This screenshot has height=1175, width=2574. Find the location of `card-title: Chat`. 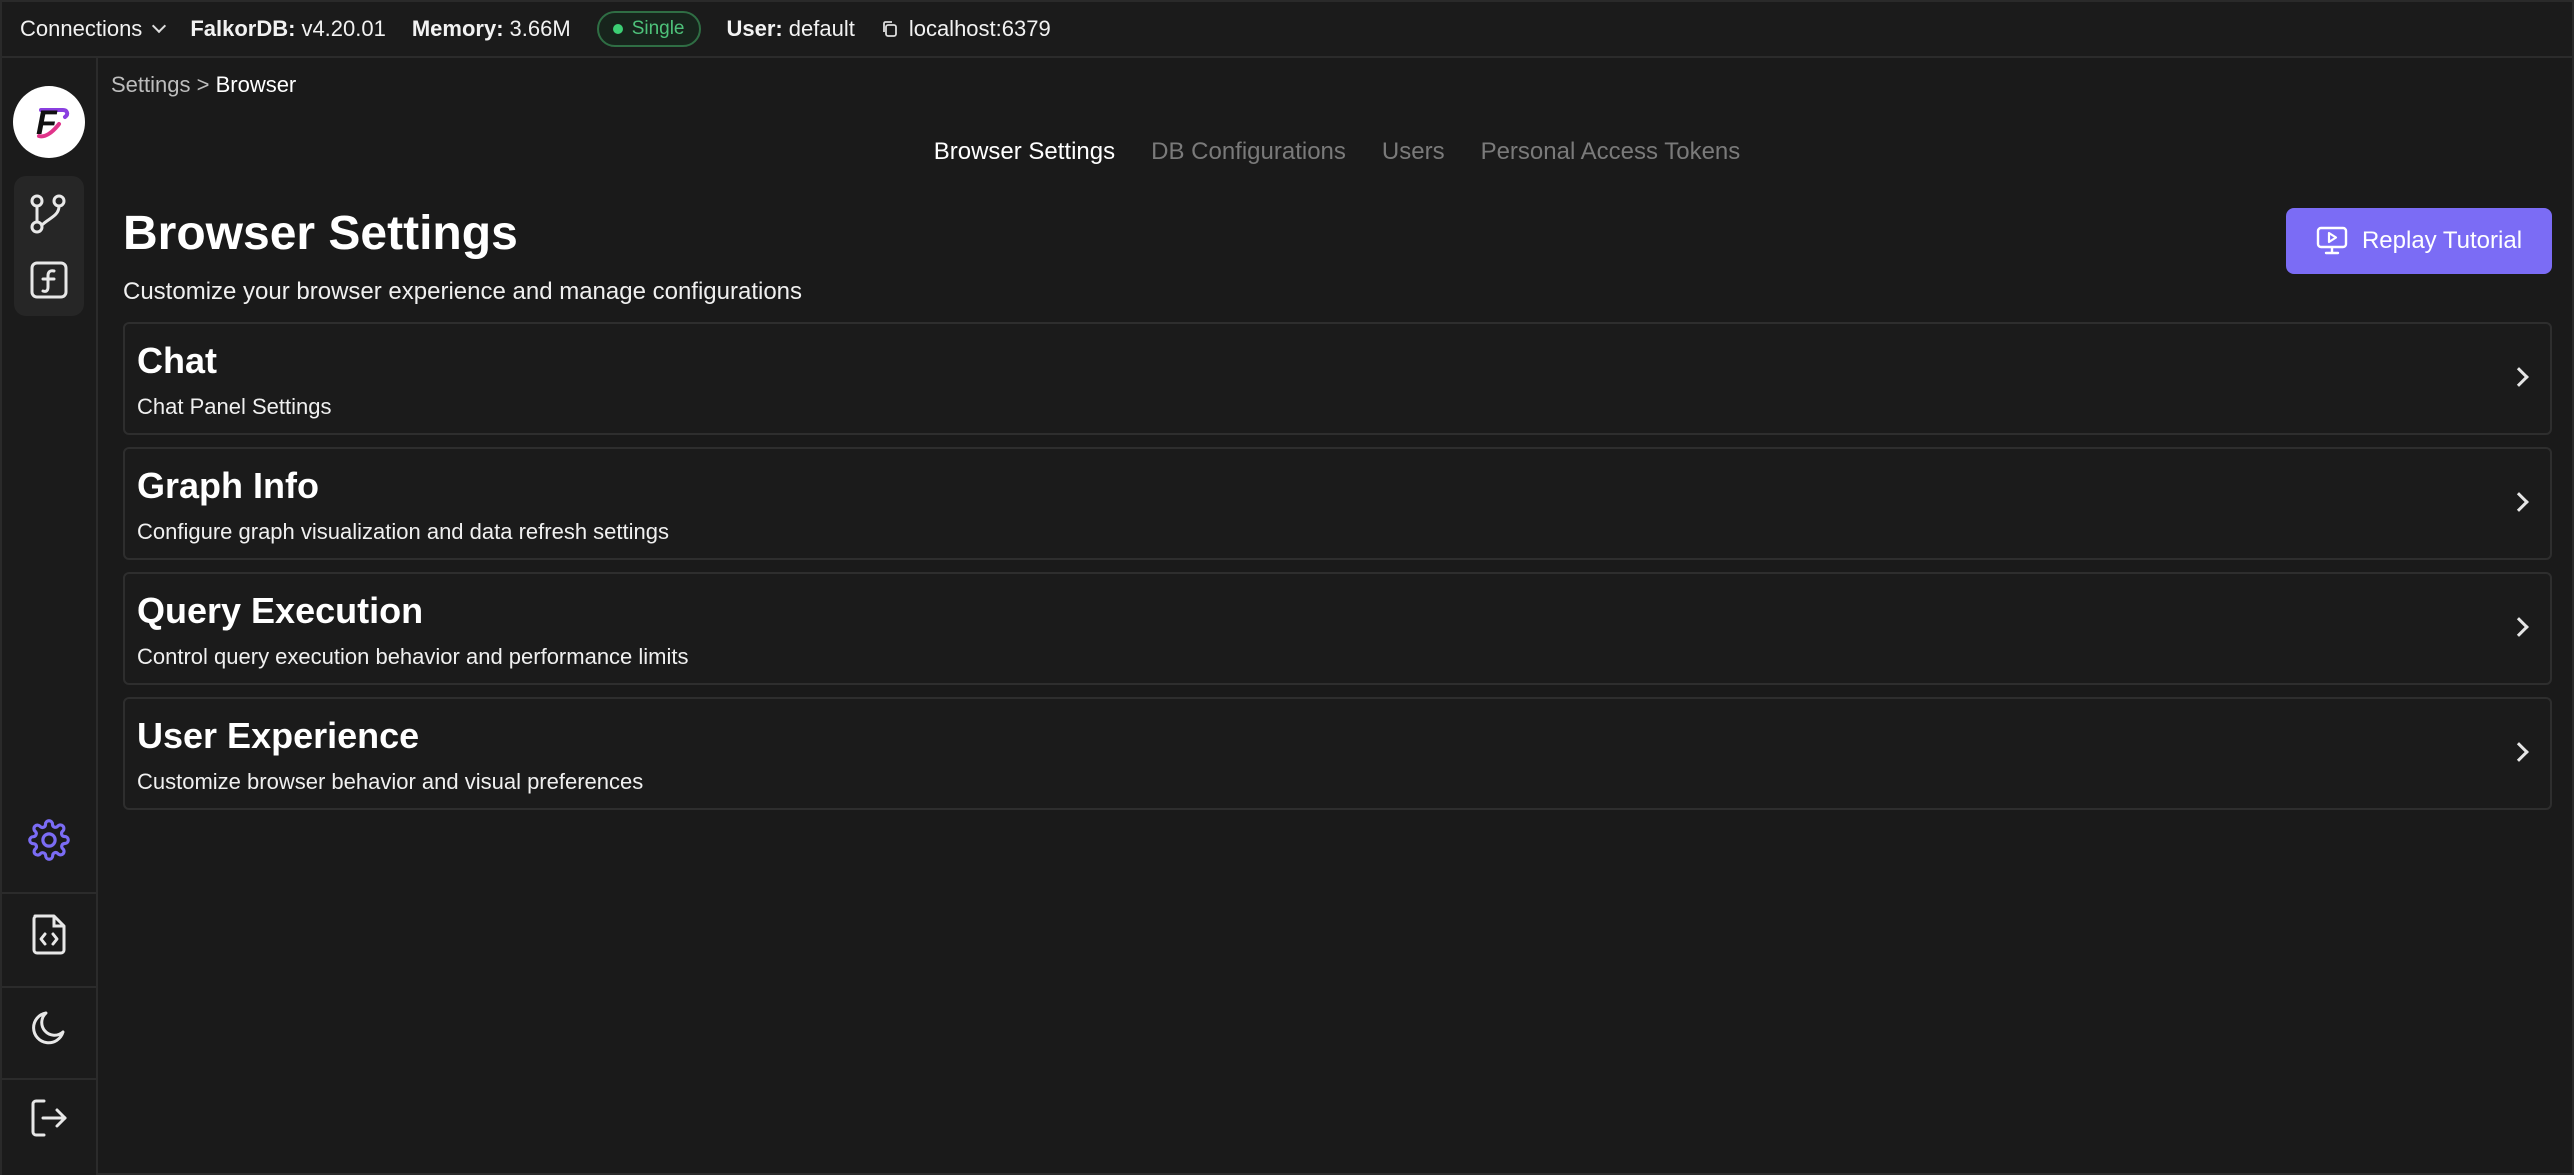

card-title: Chat is located at coordinates (177, 360).